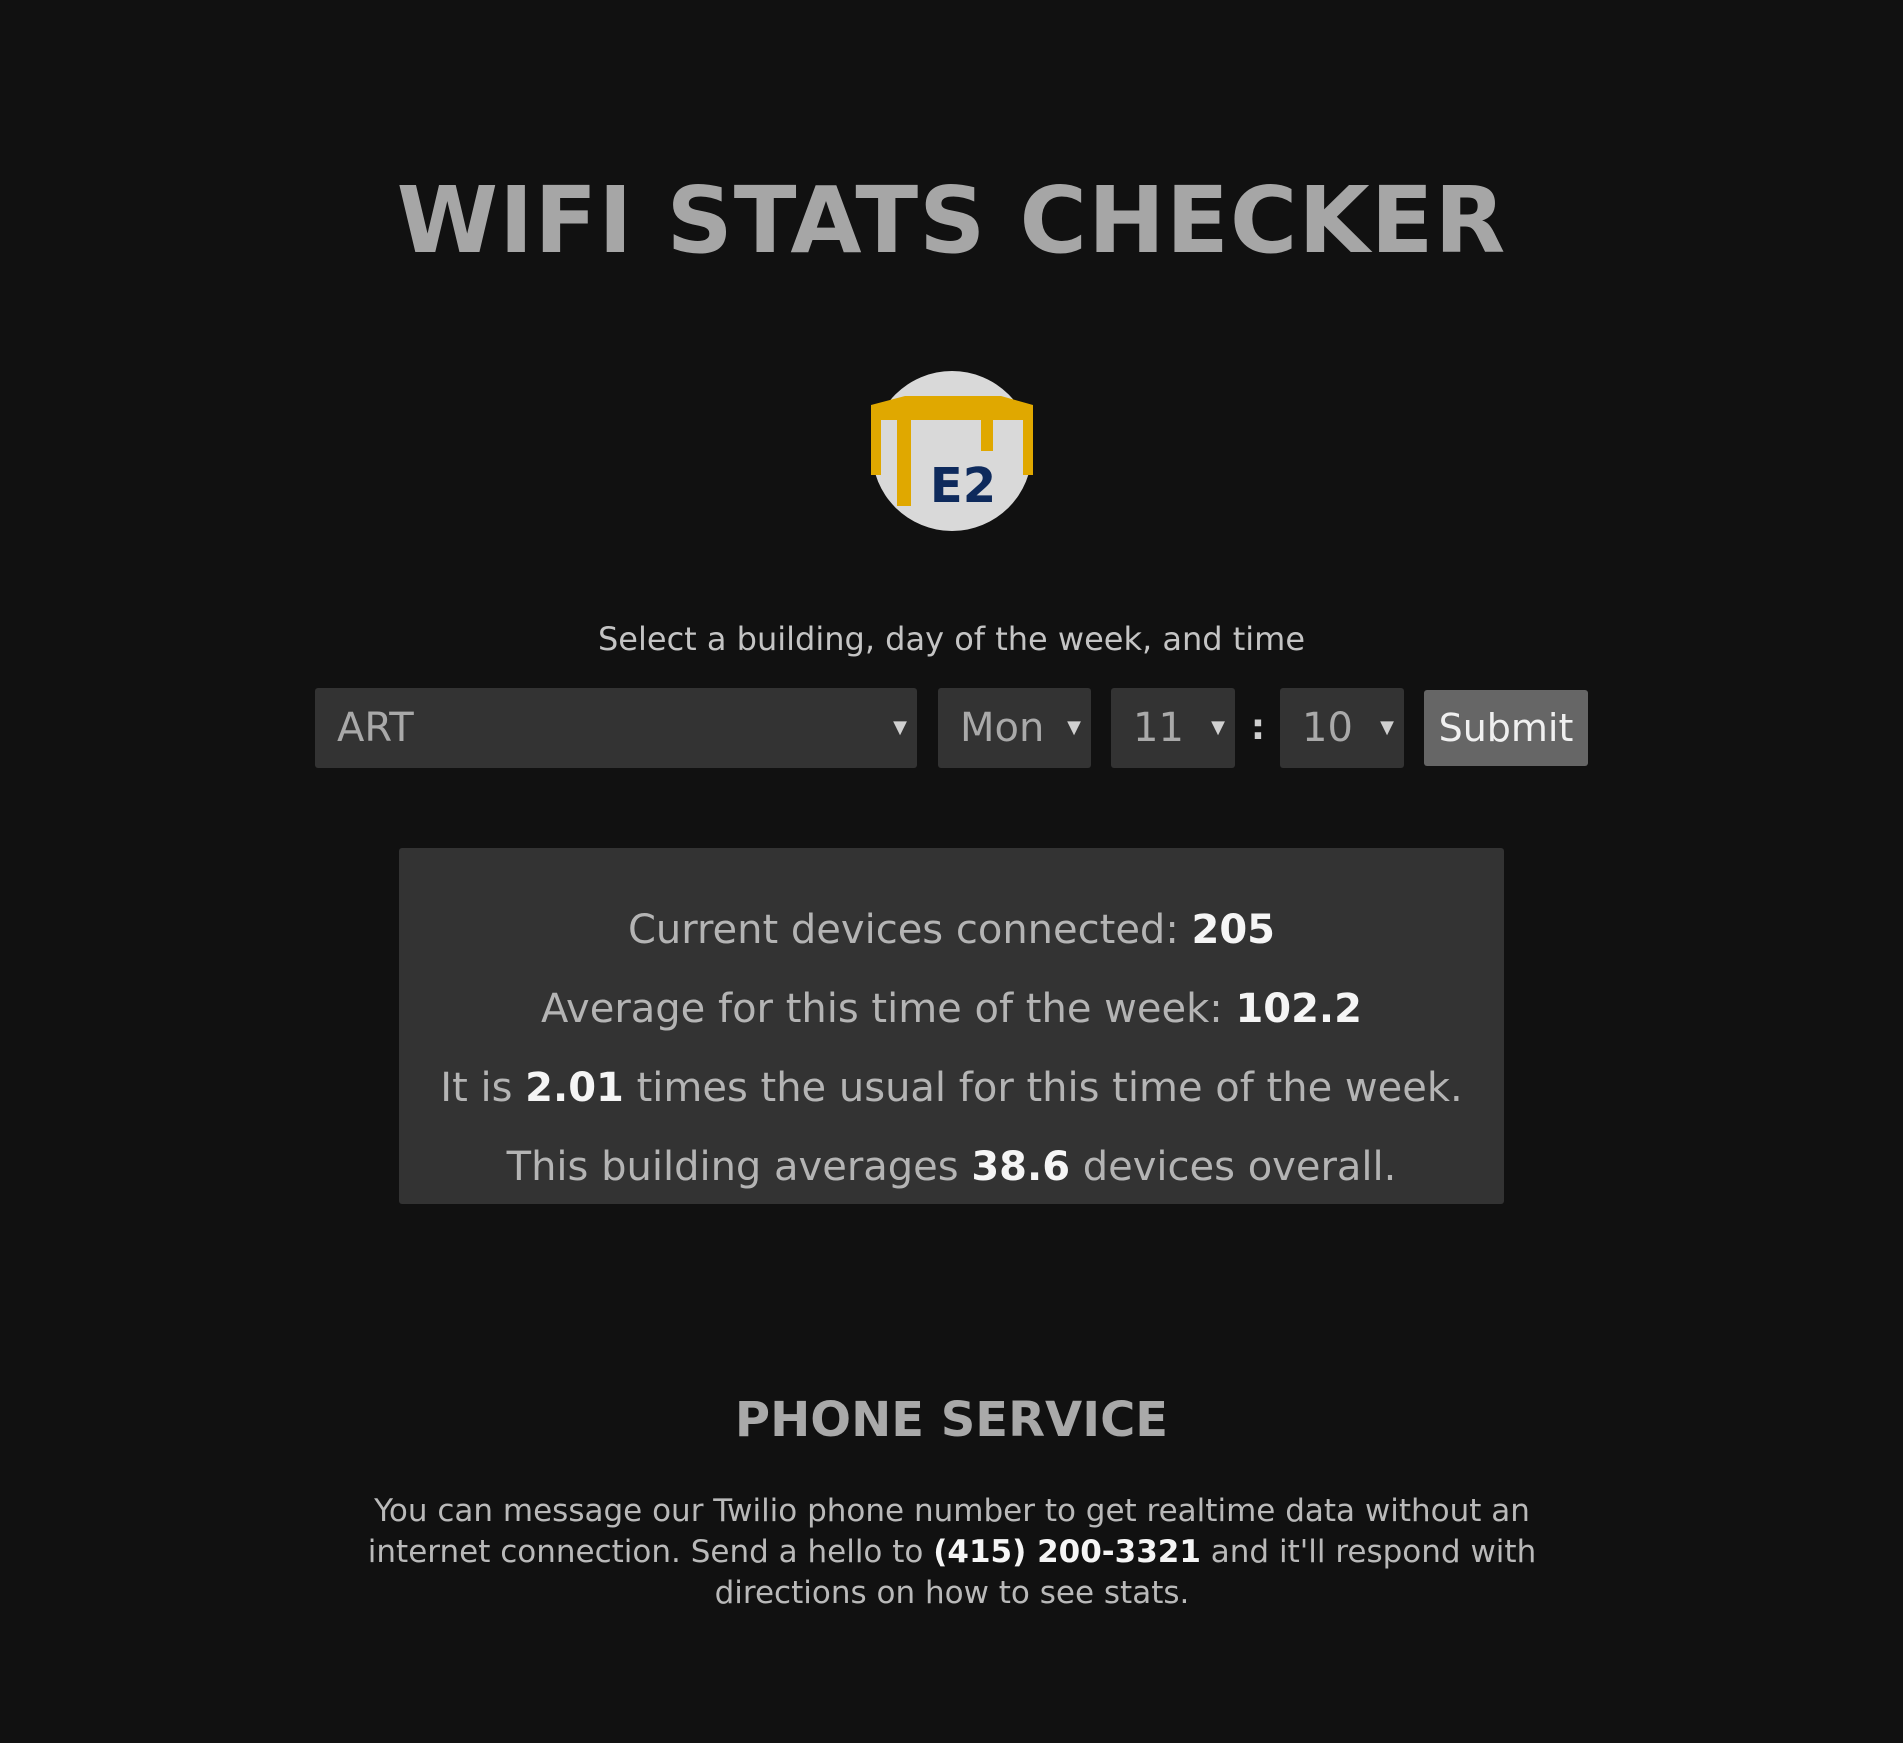 This screenshot has width=1903, height=1743. I want to click on phone-number: (415) 200-3321, so click(1067, 1552).